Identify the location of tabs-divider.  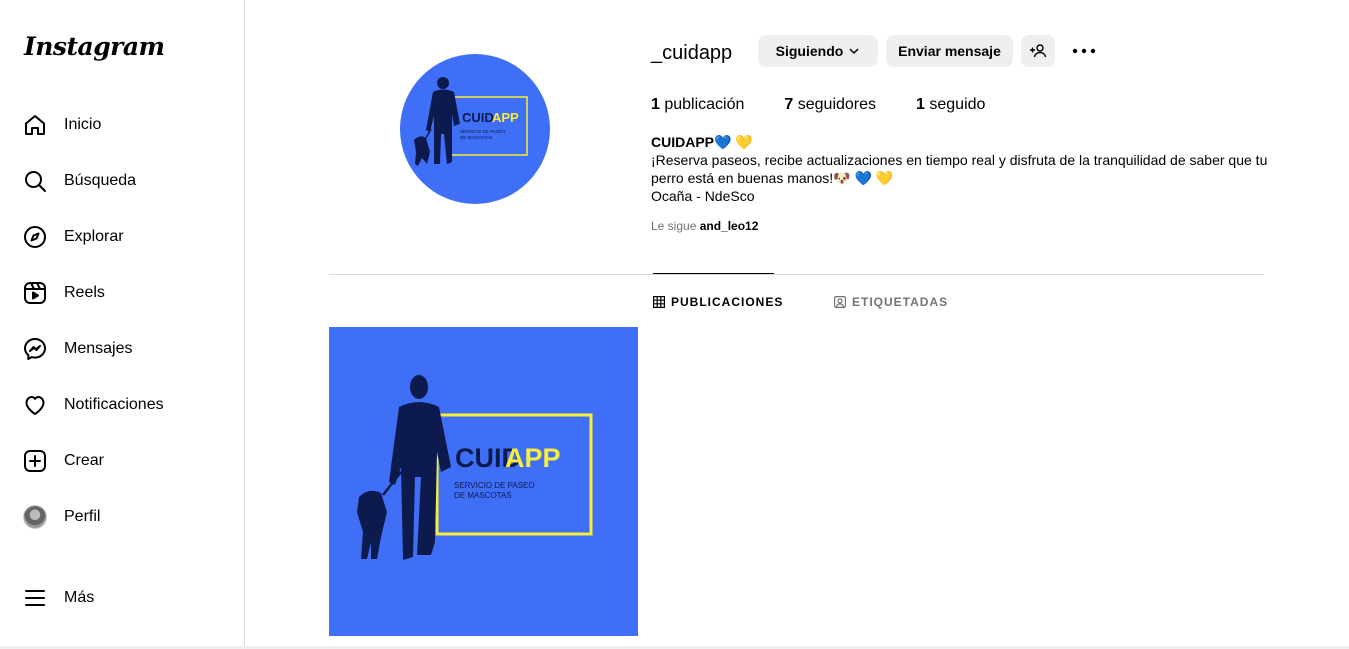
(796, 274).